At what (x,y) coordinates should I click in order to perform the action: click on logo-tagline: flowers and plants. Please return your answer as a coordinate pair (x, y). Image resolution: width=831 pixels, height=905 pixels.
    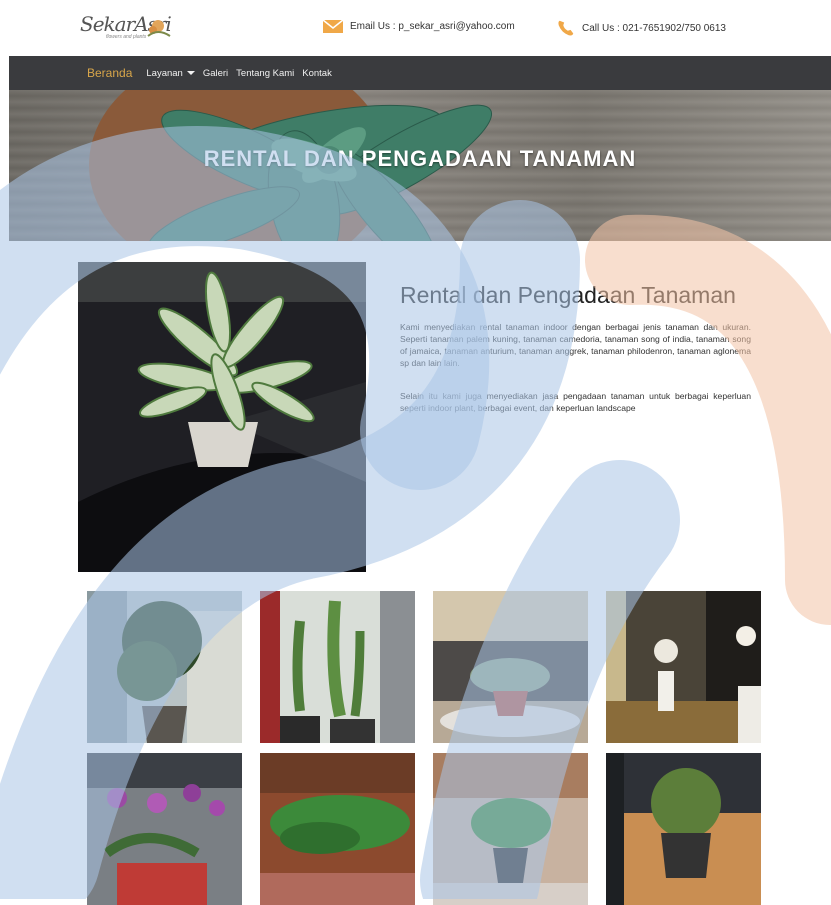
    Looking at the image, I should click on (126, 37).